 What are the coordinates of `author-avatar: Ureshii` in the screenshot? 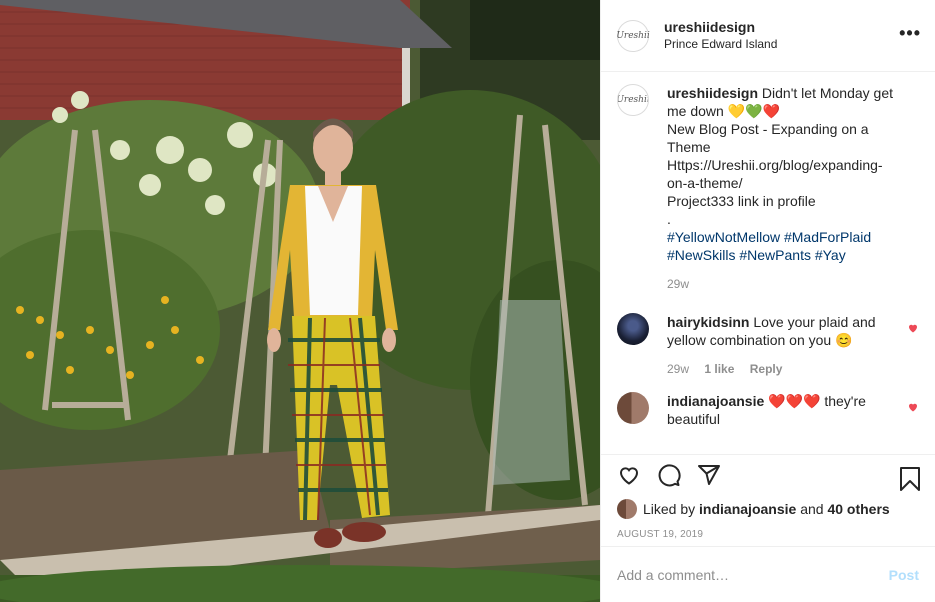 It's located at (633, 35).